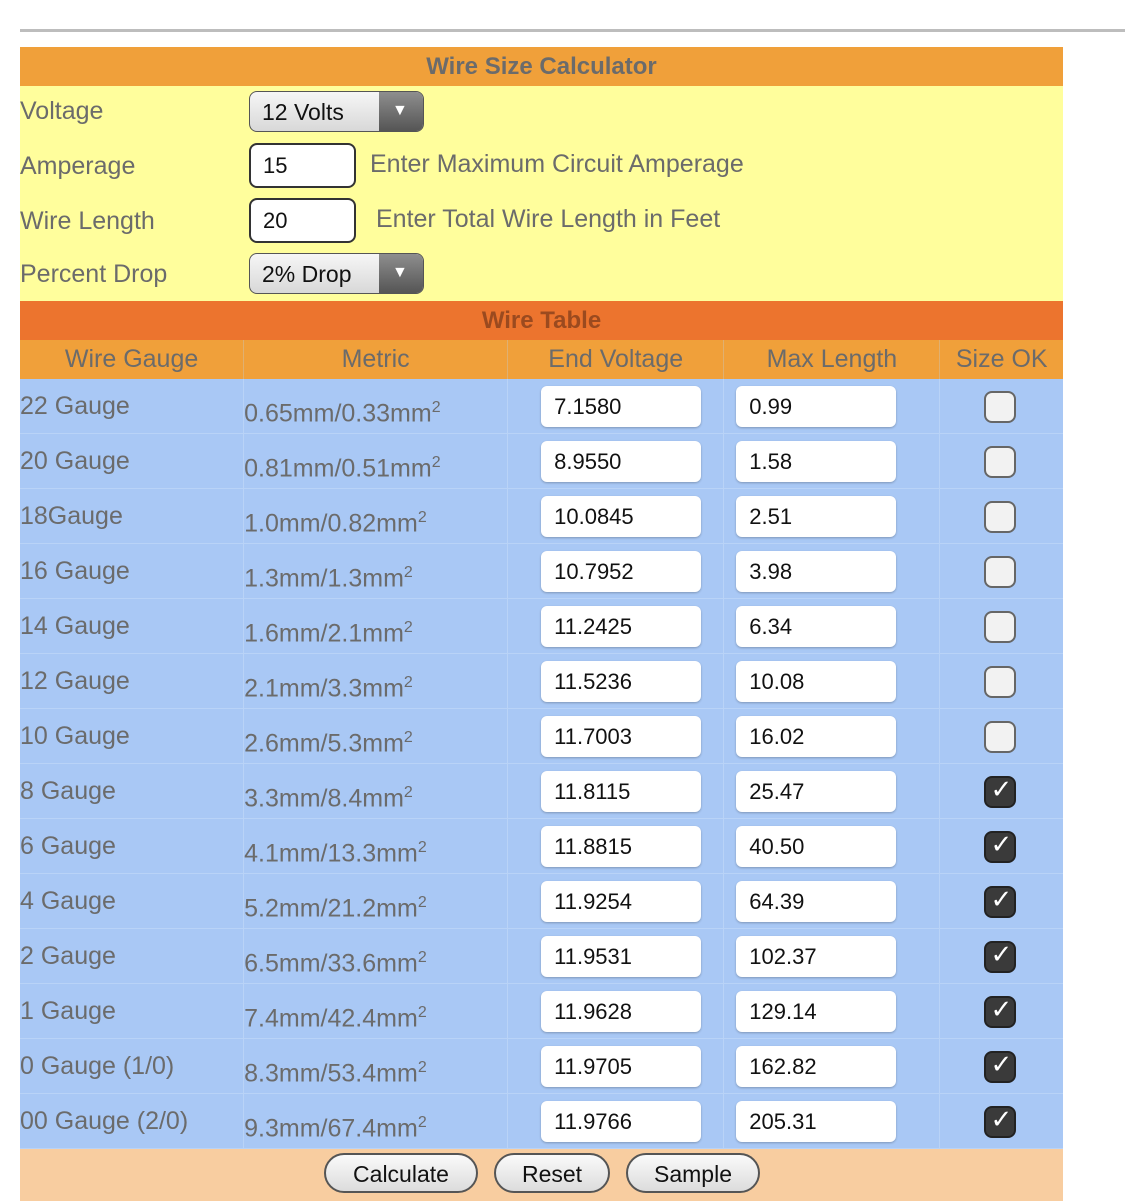 The width and height of the screenshot is (1125, 1204). Describe the element at coordinates (401, 273) in the screenshot. I see `percent-drop-dropdown-button: ▼` at that location.